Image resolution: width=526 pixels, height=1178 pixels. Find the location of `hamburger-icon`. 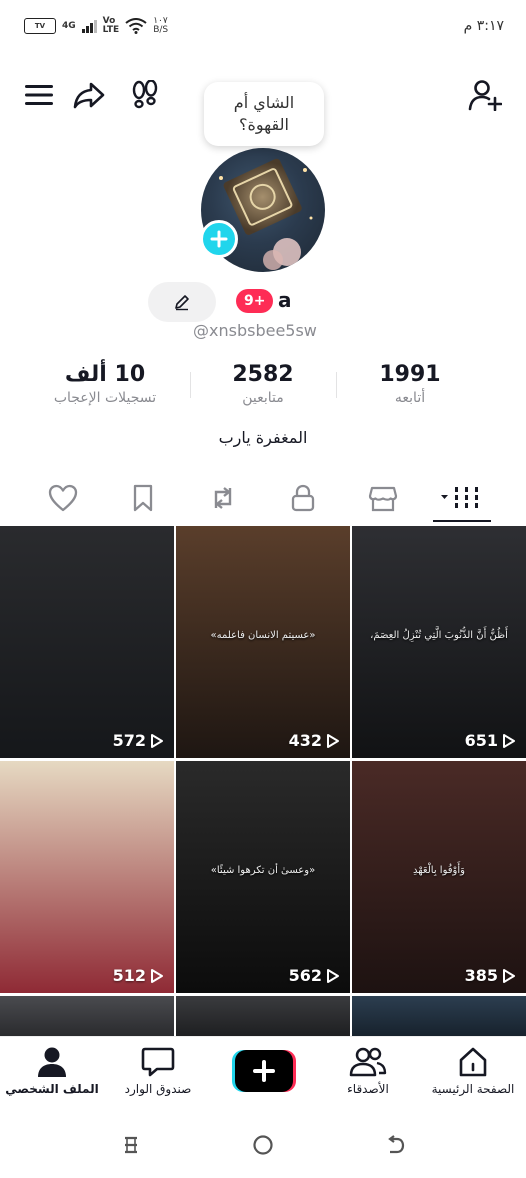

hamburger-icon is located at coordinates (39, 95).